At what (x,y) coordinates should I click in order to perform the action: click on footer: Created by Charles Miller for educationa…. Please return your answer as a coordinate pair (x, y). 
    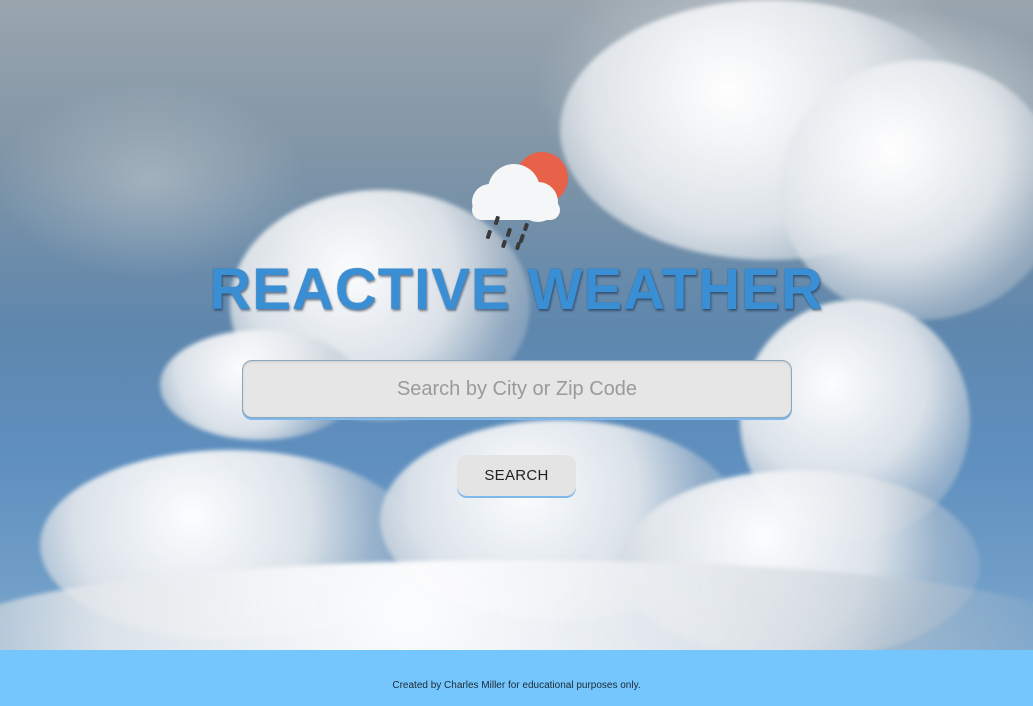
    Looking at the image, I should click on (516, 678).